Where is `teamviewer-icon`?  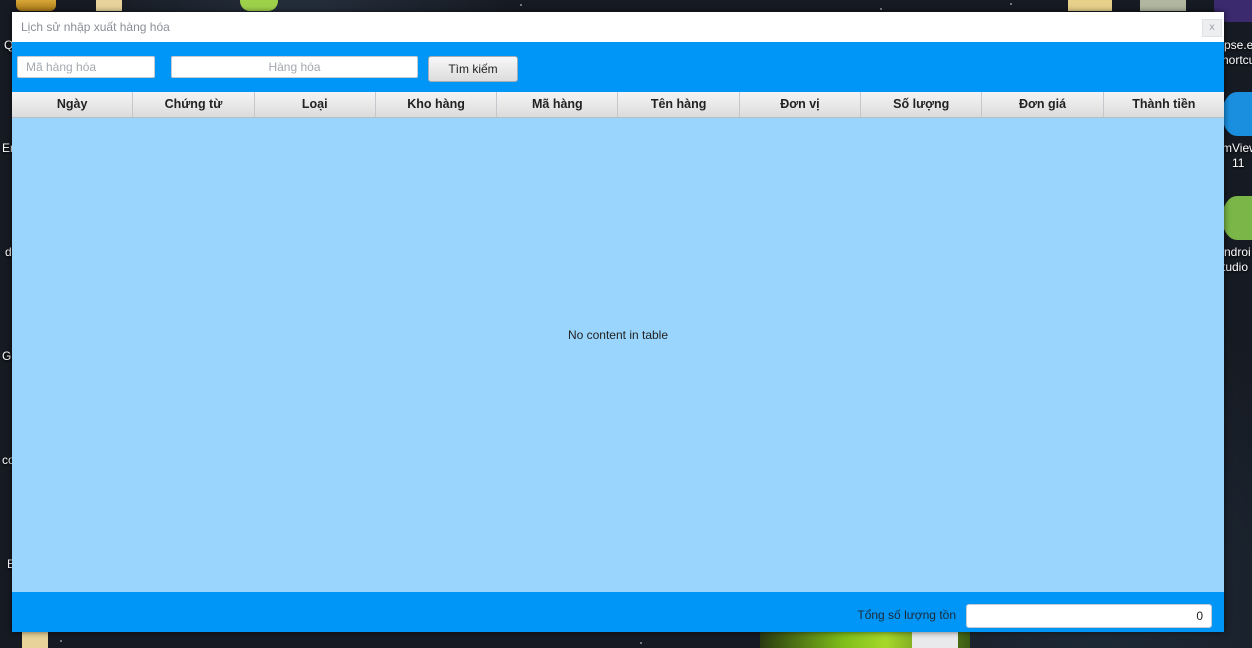 teamviewer-icon is located at coordinates (1237, 114).